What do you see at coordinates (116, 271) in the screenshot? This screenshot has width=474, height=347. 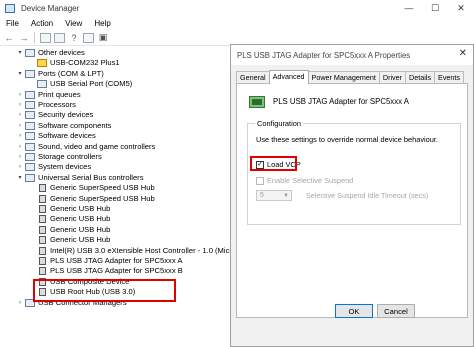 I see `tree-item-label: PLS USB JTAG Adapter for SPC5xxx B` at bounding box center [116, 271].